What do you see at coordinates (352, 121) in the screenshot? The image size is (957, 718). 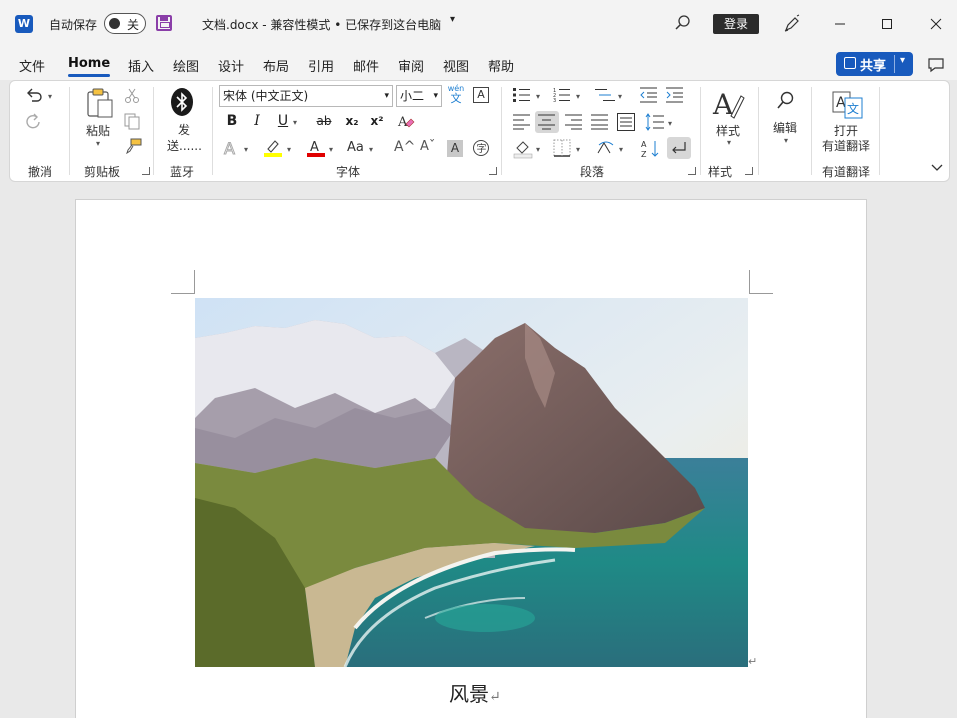 I see `subscript-button: x₂` at bounding box center [352, 121].